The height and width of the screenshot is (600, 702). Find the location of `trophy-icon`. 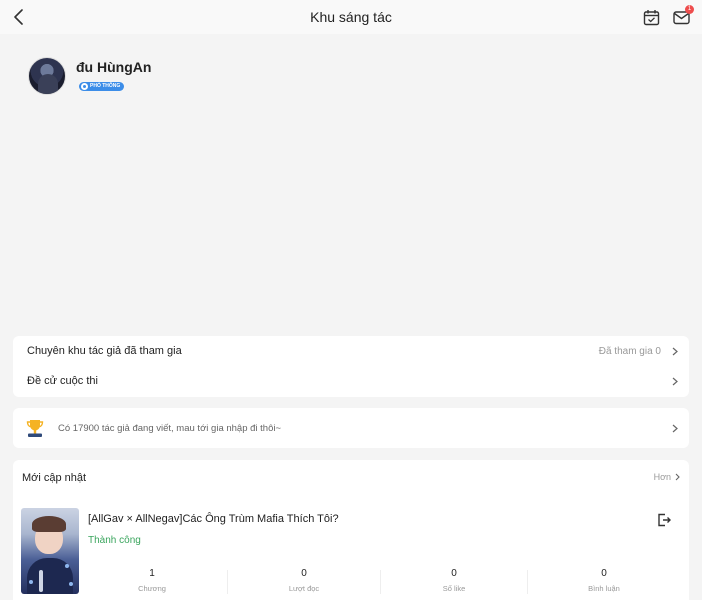

trophy-icon is located at coordinates (35, 428).